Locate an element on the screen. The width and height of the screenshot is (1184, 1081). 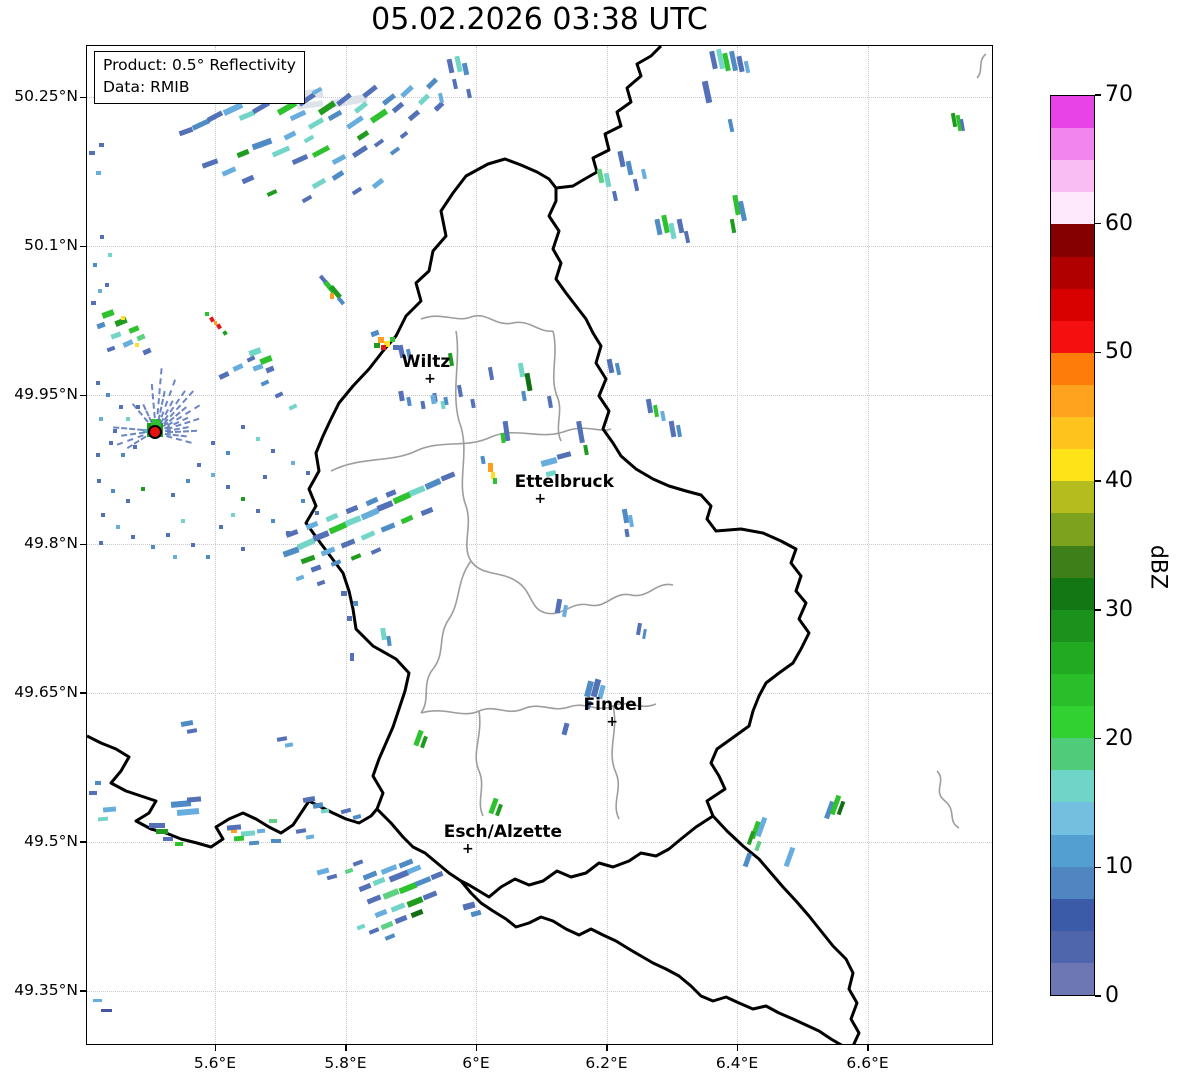
colorbar-tick-label: 60 is located at coordinates (1119, 223).